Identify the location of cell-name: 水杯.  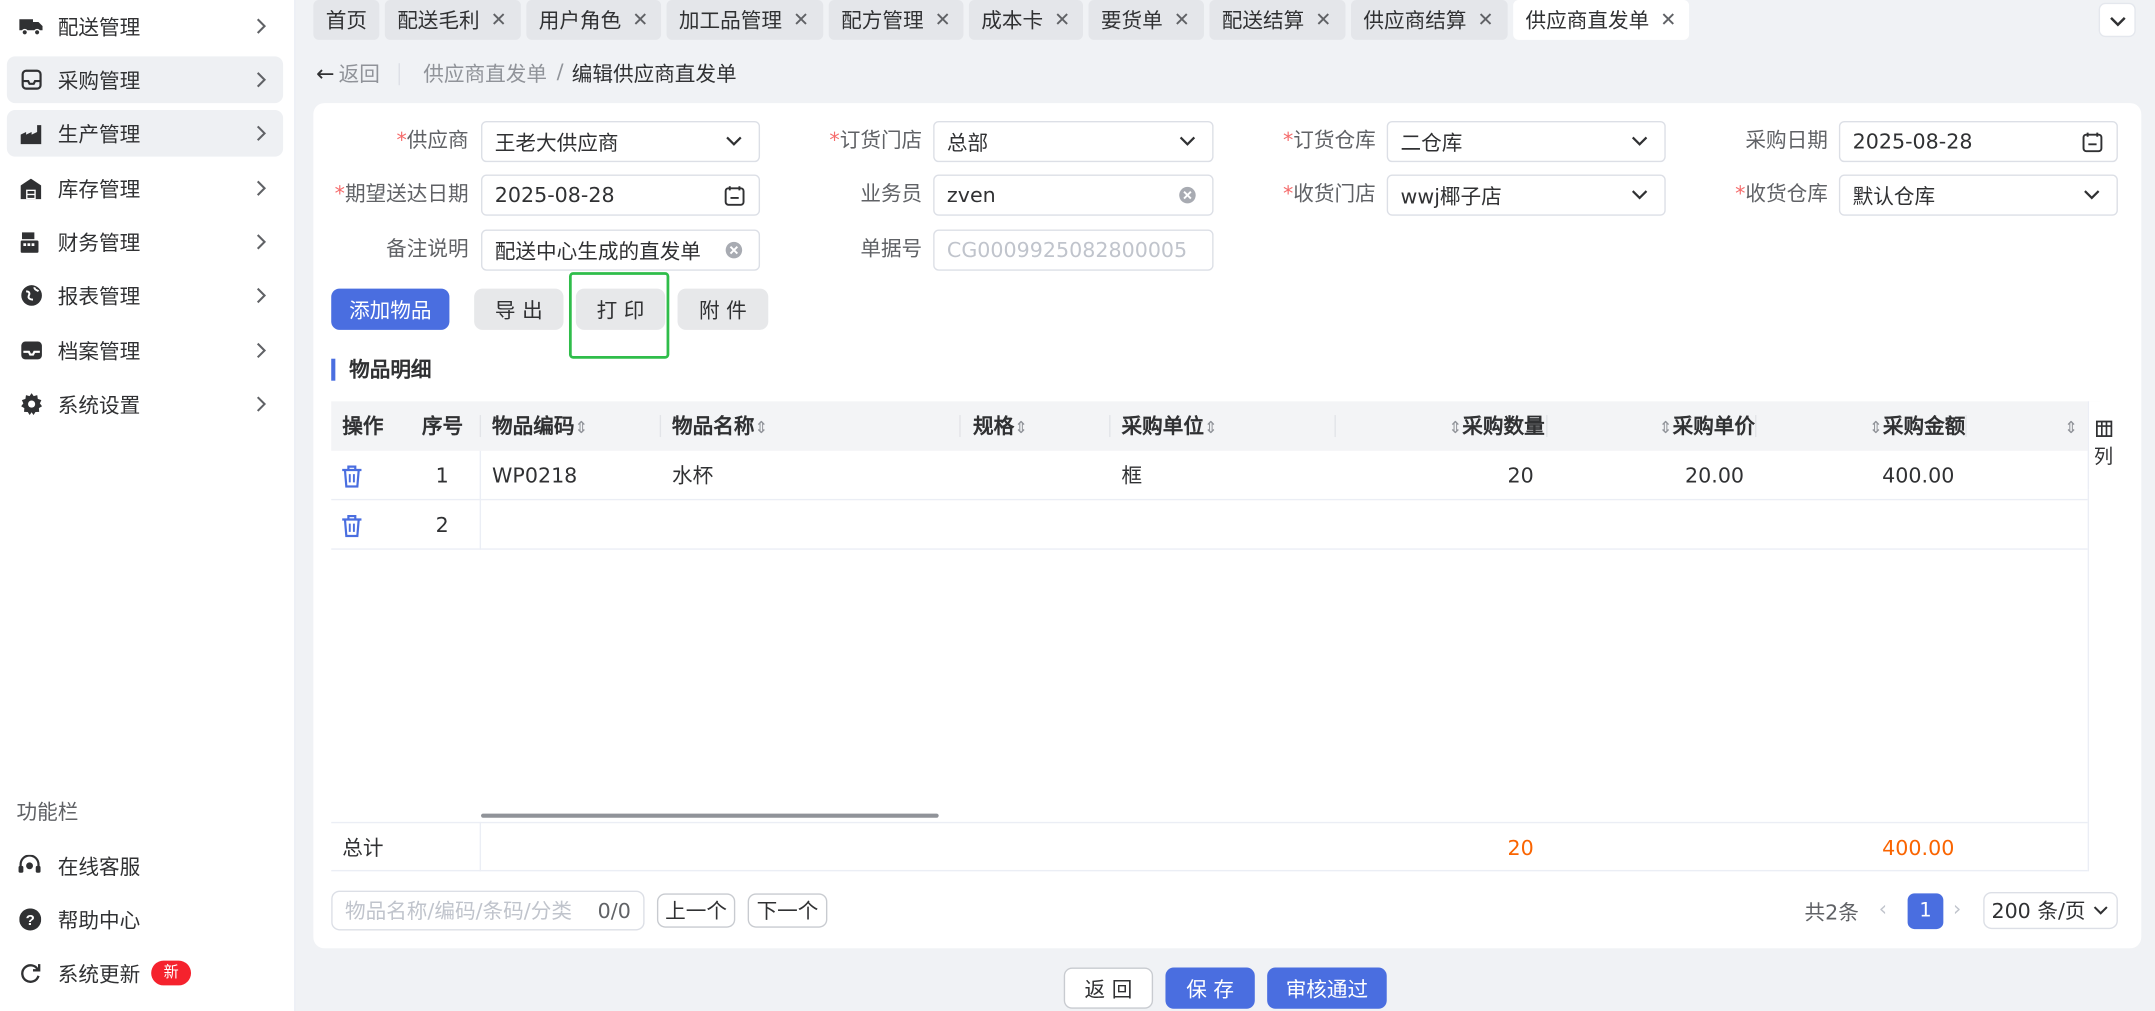
(692, 475).